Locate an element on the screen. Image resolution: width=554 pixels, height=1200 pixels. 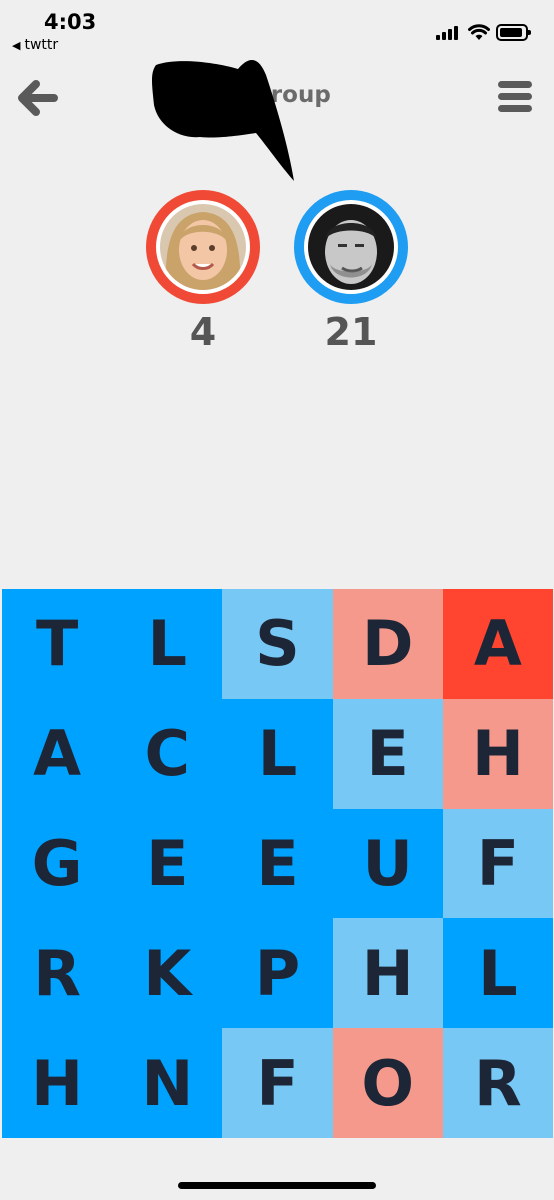
player-red: 4 is located at coordinates (203, 272).